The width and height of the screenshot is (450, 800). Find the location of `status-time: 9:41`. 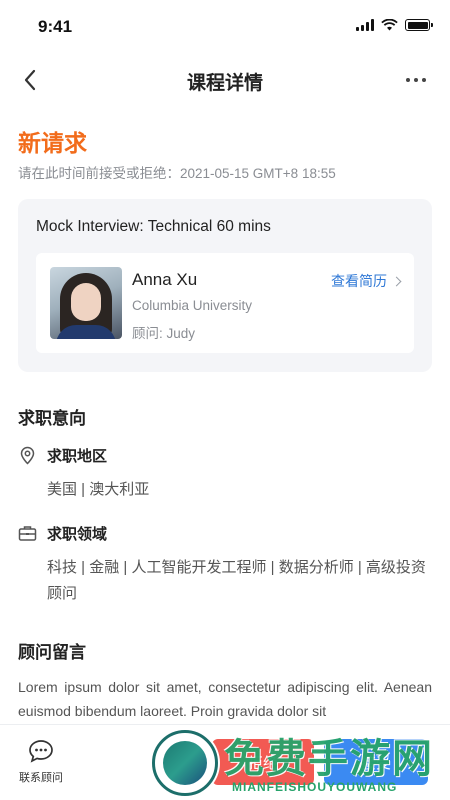

status-time: 9:41 is located at coordinates (55, 26).